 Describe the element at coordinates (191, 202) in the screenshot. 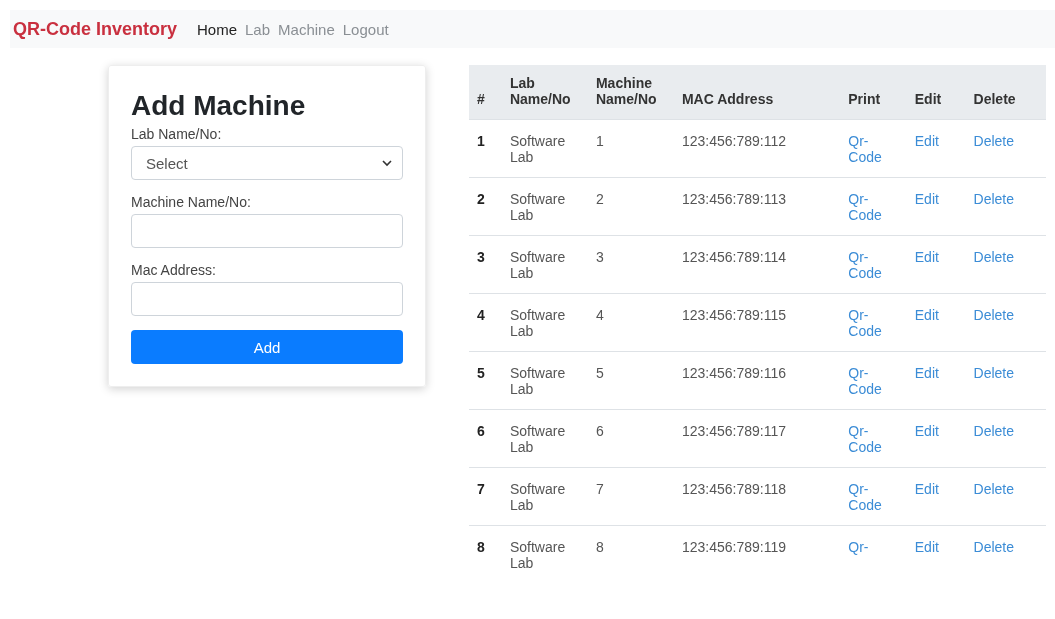

I see `field-label: Machine Name/No:` at that location.